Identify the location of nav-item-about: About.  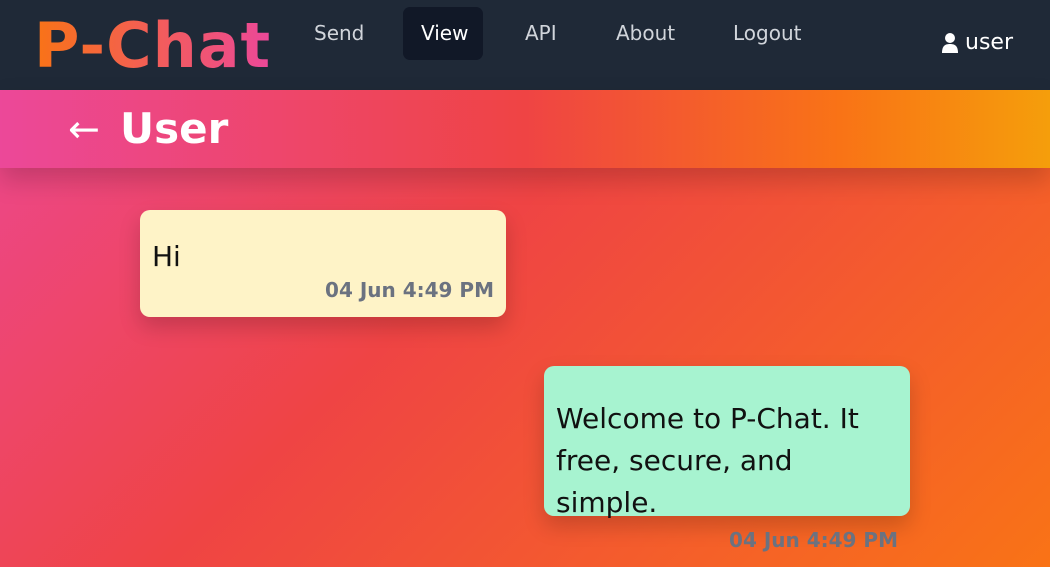
(645, 33).